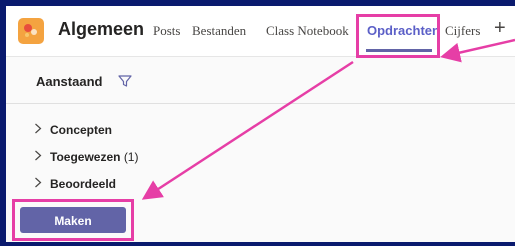  Describe the element at coordinates (125, 83) in the screenshot. I see `filter-icon` at that location.